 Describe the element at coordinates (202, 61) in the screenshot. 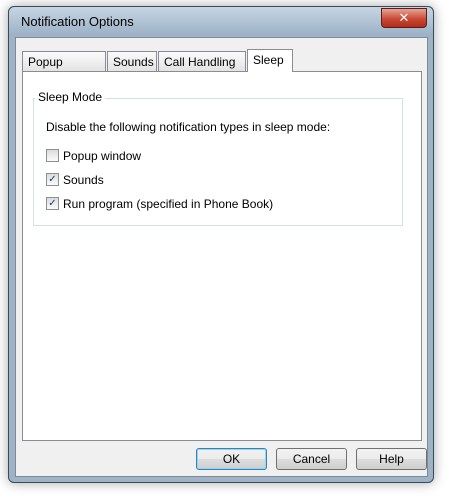

I see `tab-call-handling: Call Handling` at that location.